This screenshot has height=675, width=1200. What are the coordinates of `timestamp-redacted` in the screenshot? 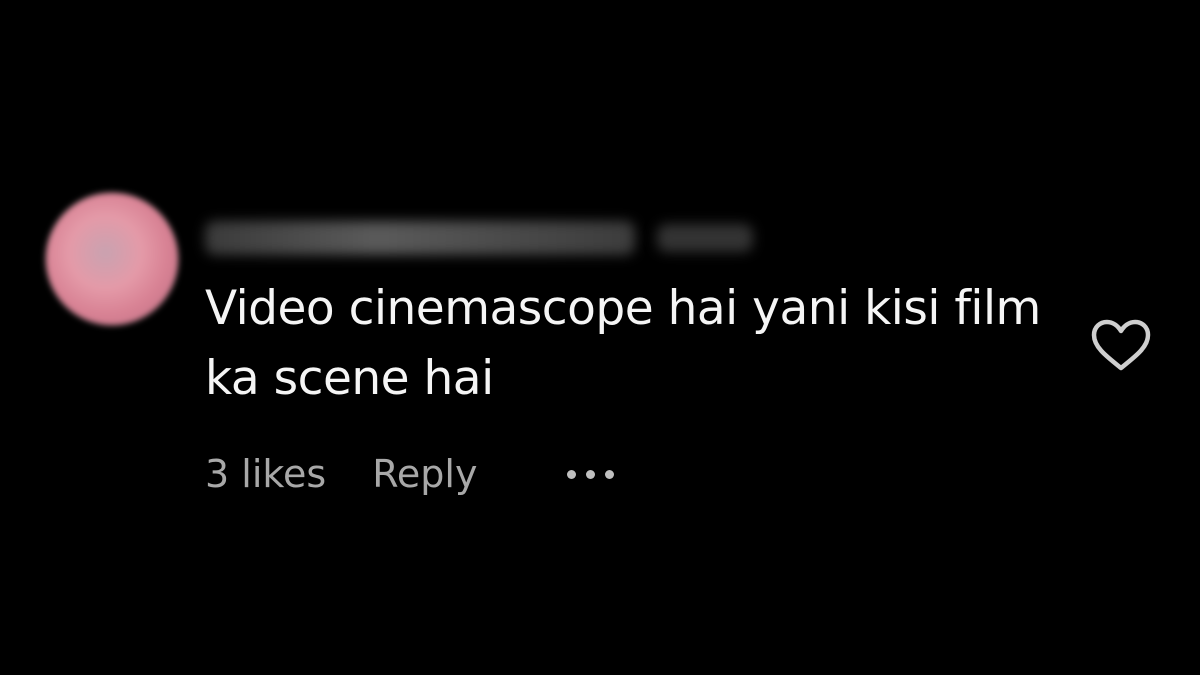 It's located at (705, 238).